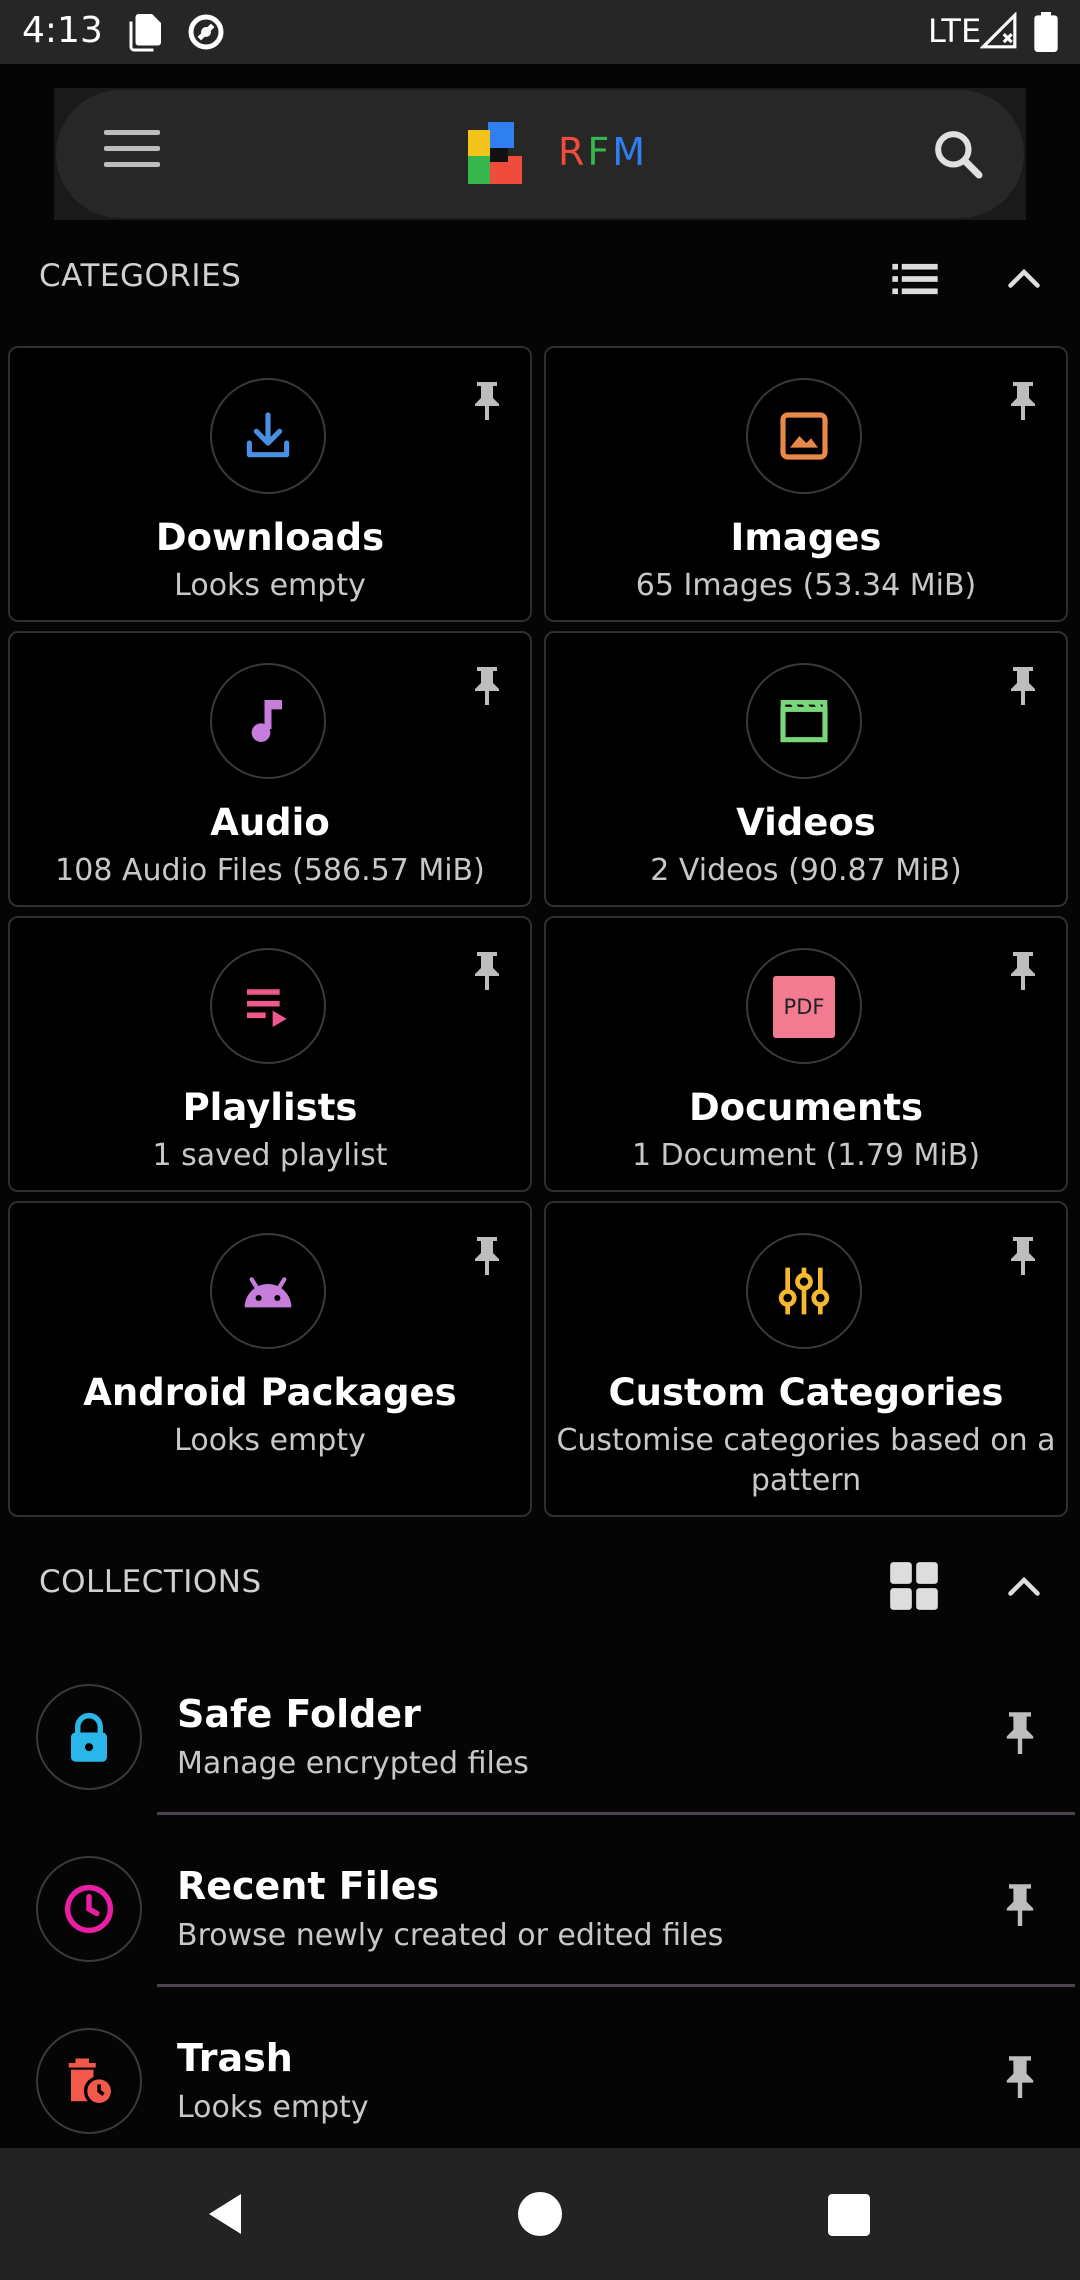 The image size is (1080, 2280). I want to click on category-title: Playlists, so click(270, 1107).